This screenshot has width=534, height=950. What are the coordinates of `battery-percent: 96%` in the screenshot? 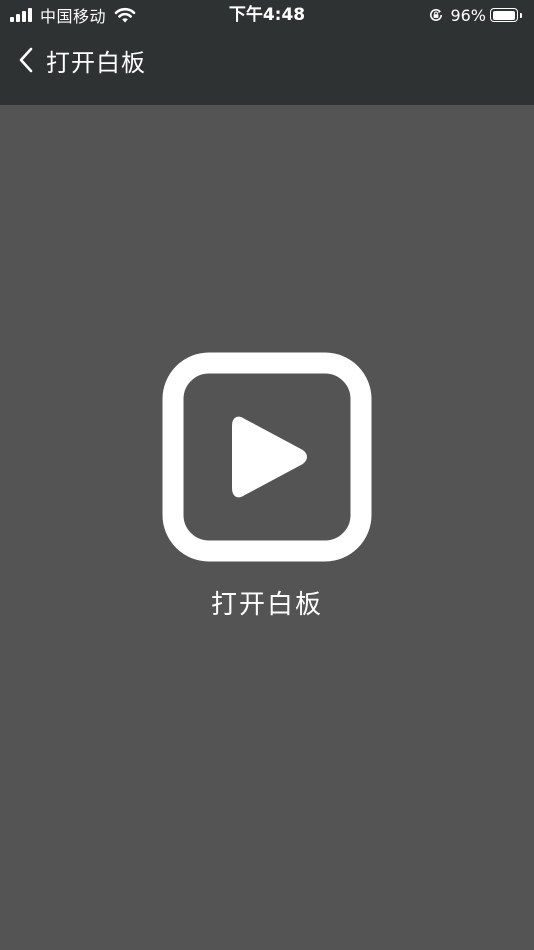 It's located at (468, 15).